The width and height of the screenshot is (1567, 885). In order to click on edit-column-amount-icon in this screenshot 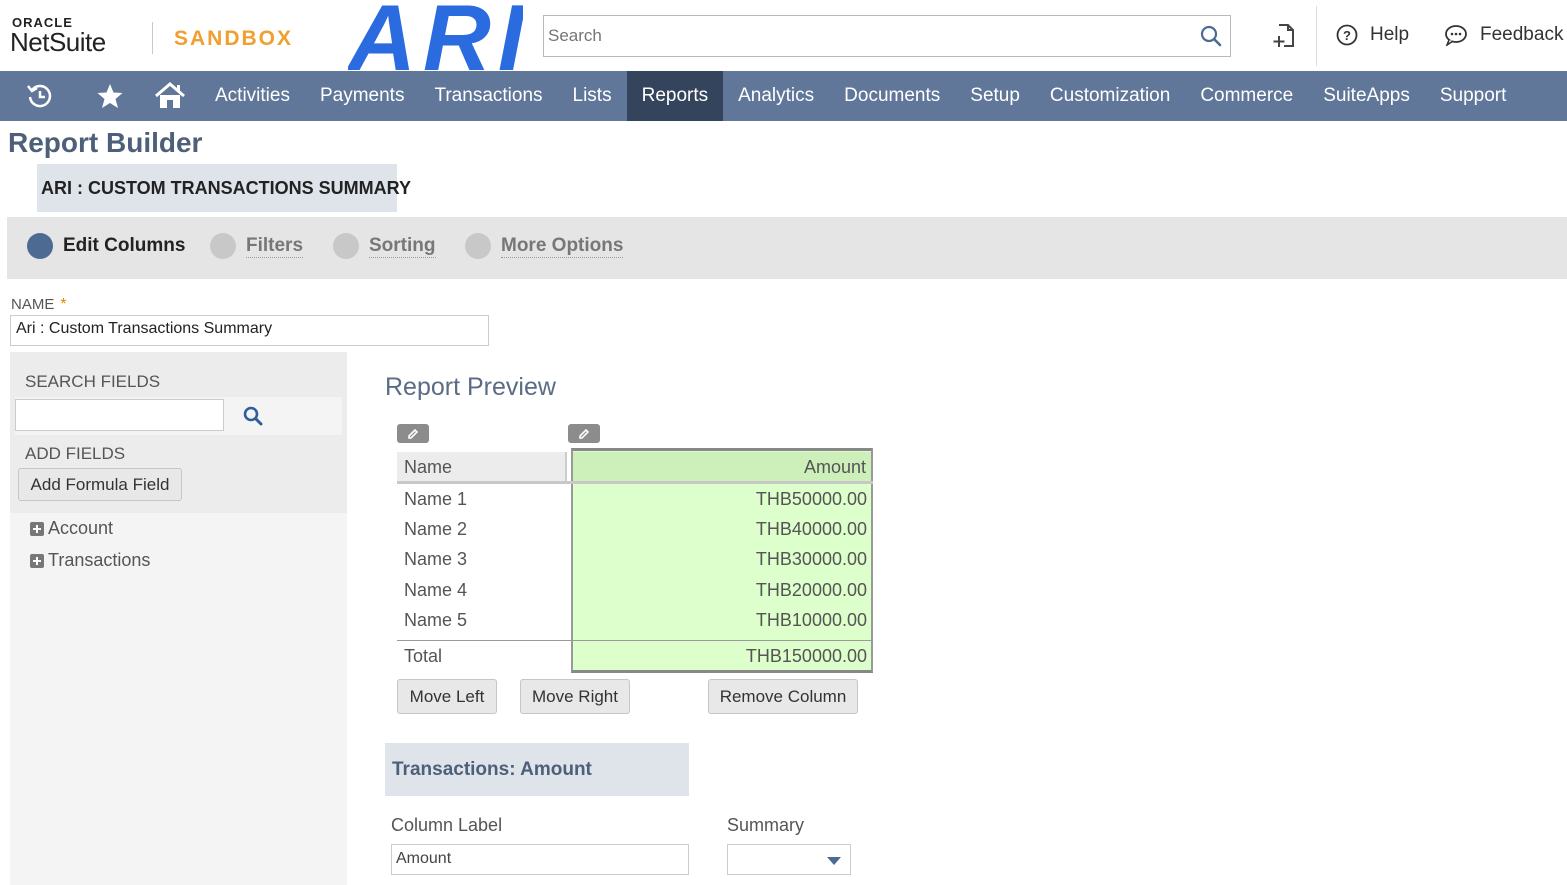, I will do `click(584, 433)`.